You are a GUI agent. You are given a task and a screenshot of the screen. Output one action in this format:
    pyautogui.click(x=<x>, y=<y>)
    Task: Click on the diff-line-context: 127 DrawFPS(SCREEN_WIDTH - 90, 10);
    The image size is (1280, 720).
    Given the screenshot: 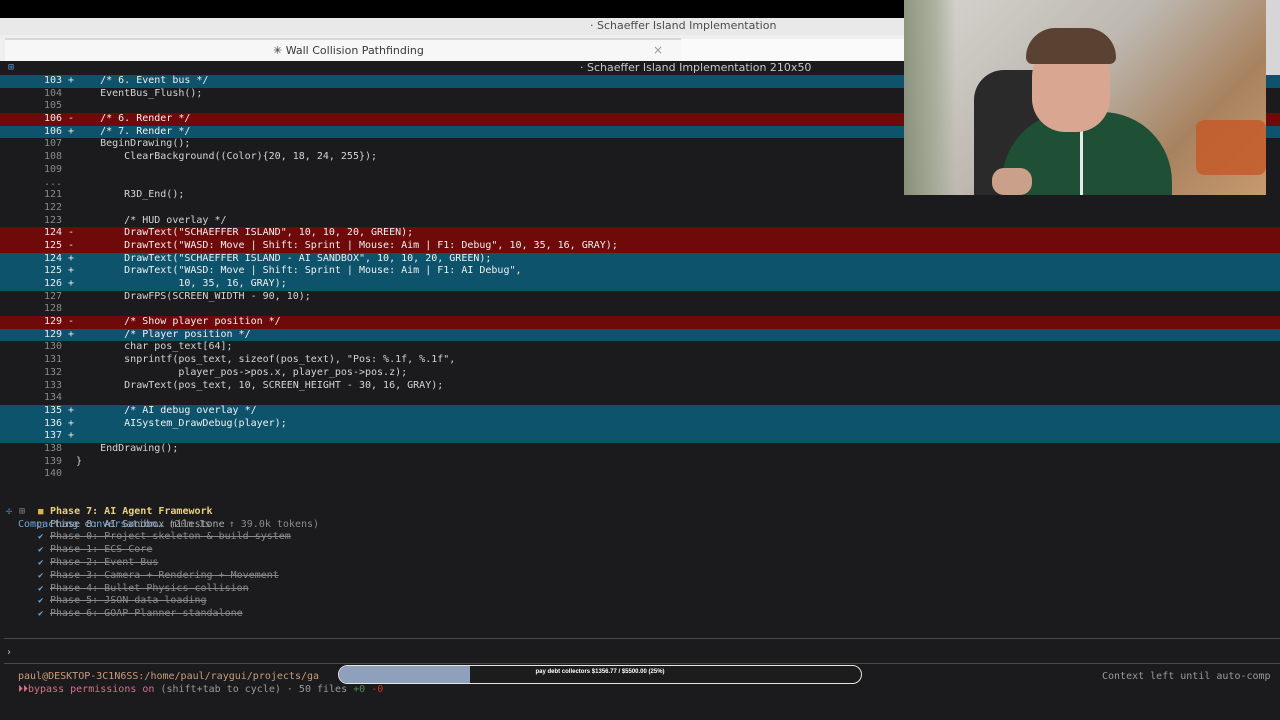 What is the action you would take?
    pyautogui.click(x=640, y=297)
    